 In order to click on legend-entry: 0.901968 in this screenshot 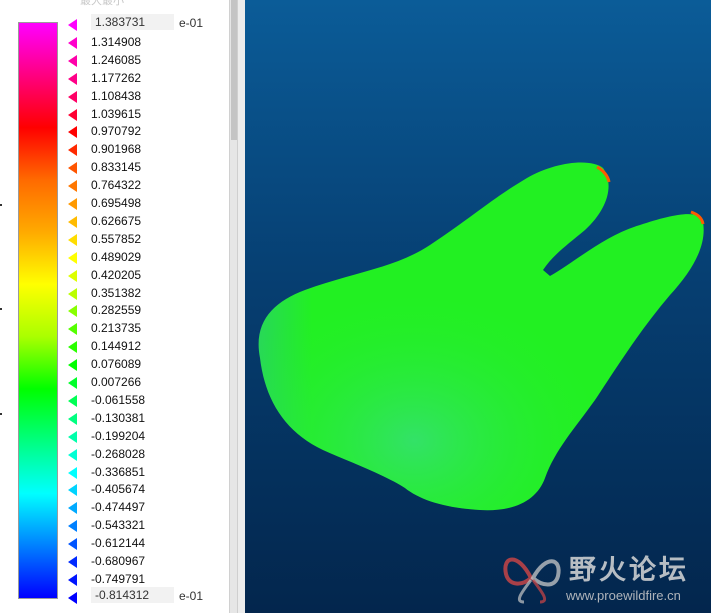, I will do `click(148, 149)`.